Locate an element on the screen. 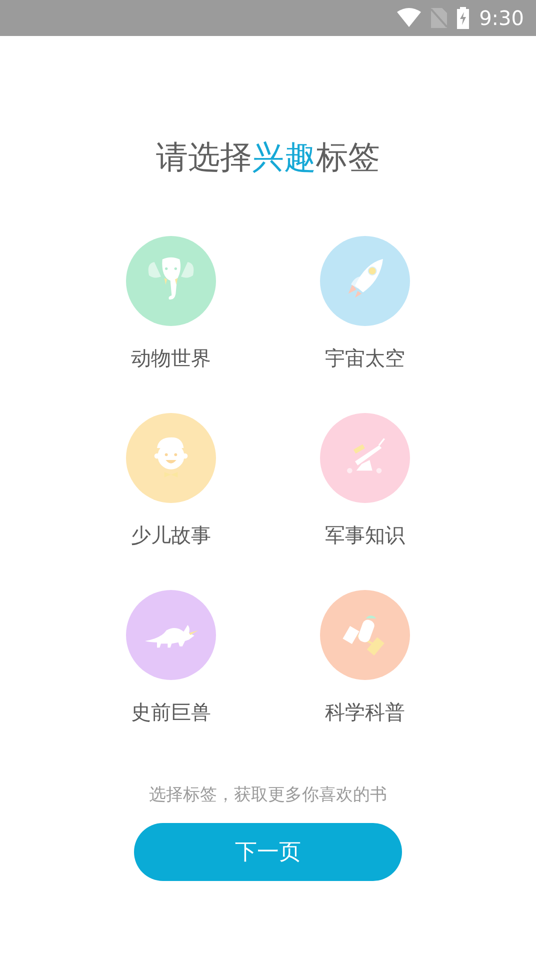 Image resolution: width=536 pixels, height=954 pixels. tag-label: 科学科普 is located at coordinates (365, 712).